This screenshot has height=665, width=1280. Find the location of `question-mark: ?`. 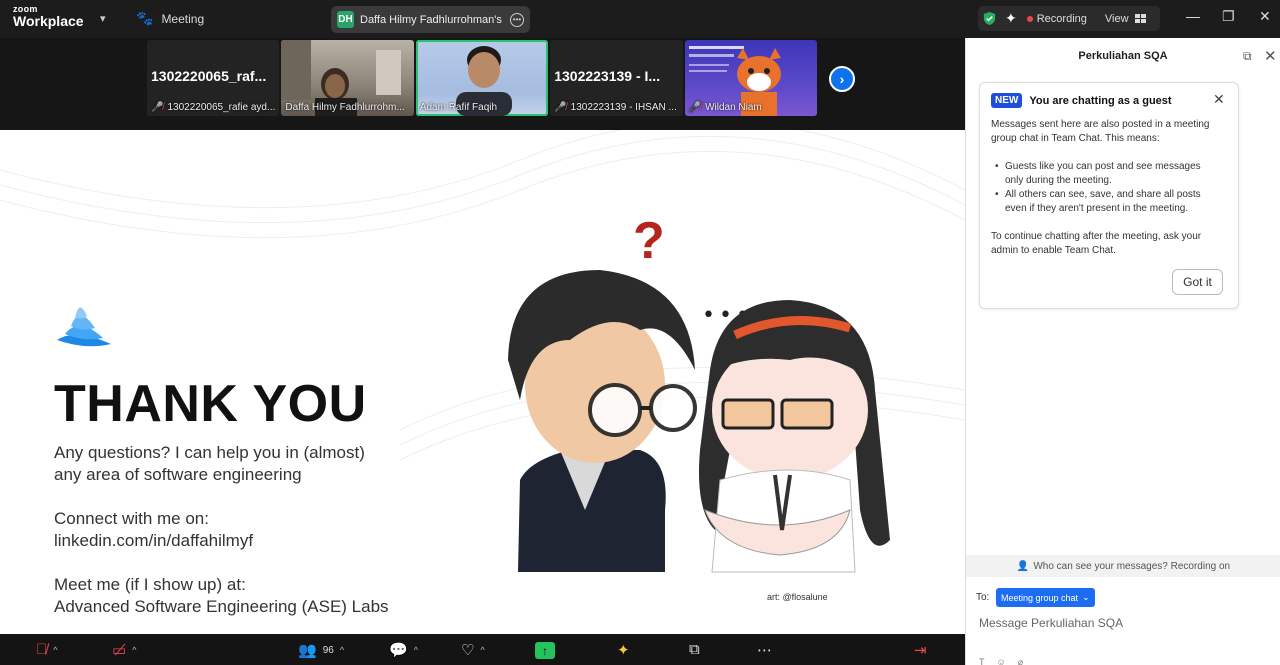

question-mark: ? is located at coordinates (649, 241).